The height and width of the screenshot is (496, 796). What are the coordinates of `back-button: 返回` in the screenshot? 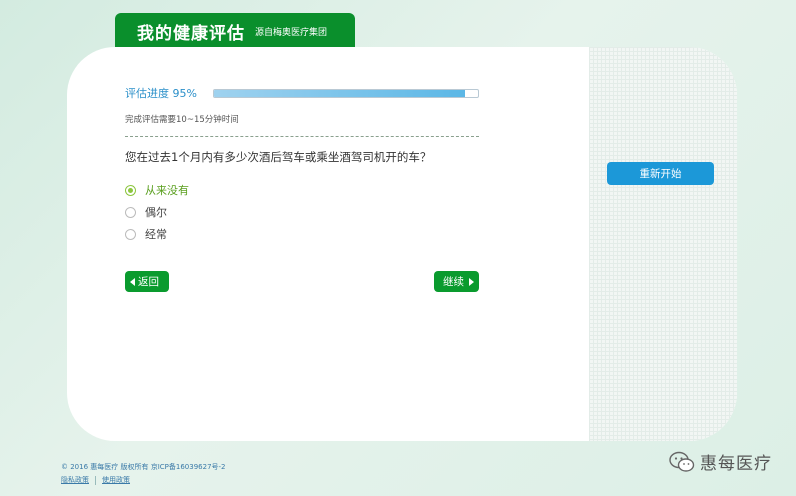 It's located at (147, 281).